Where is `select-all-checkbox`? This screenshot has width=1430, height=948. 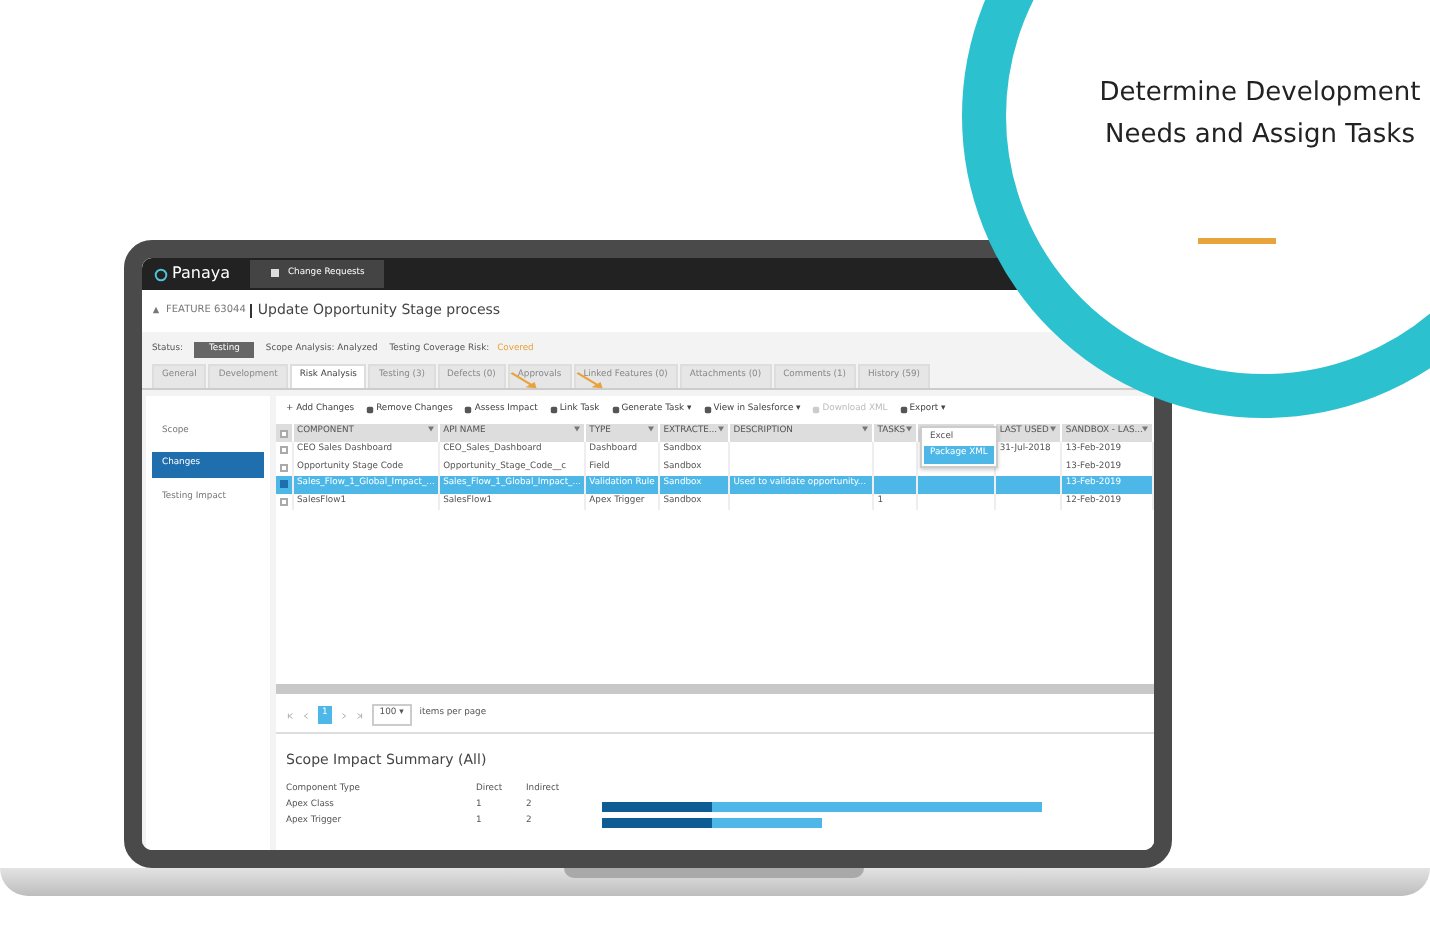 select-all-checkbox is located at coordinates (284, 433).